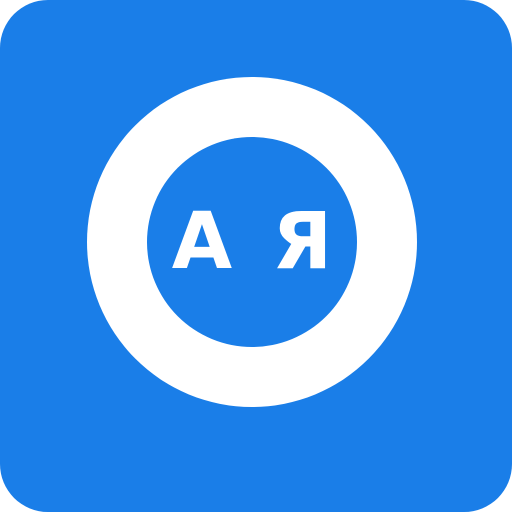  I want to click on cyrillic-letter-ya: Я, so click(302, 242).